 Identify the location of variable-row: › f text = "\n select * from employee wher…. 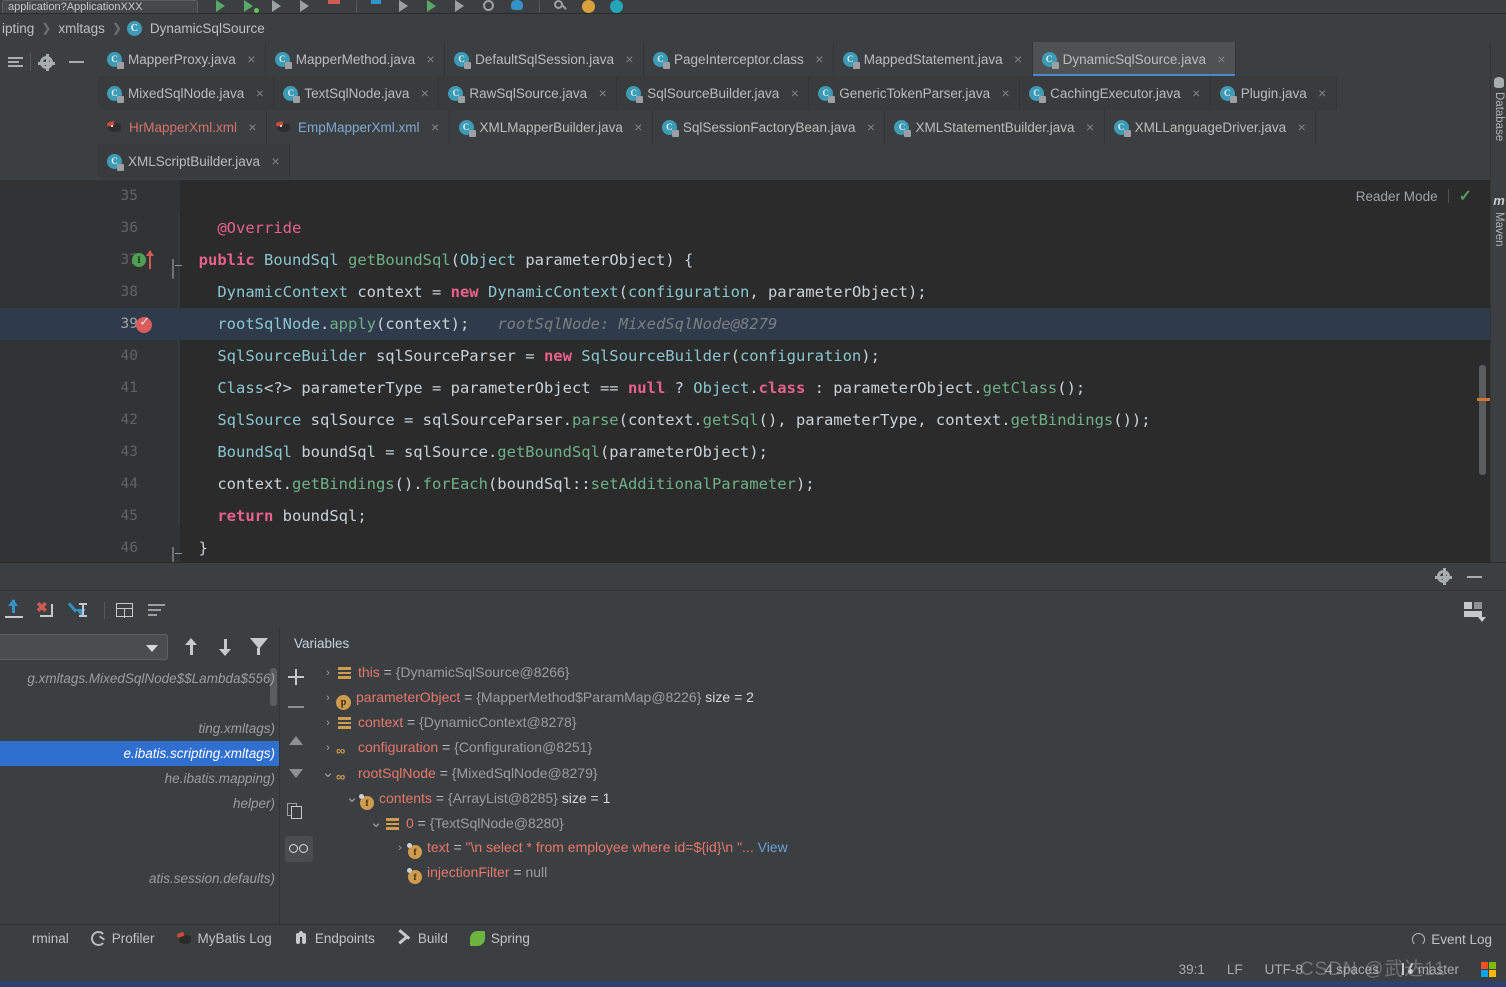
(901, 847).